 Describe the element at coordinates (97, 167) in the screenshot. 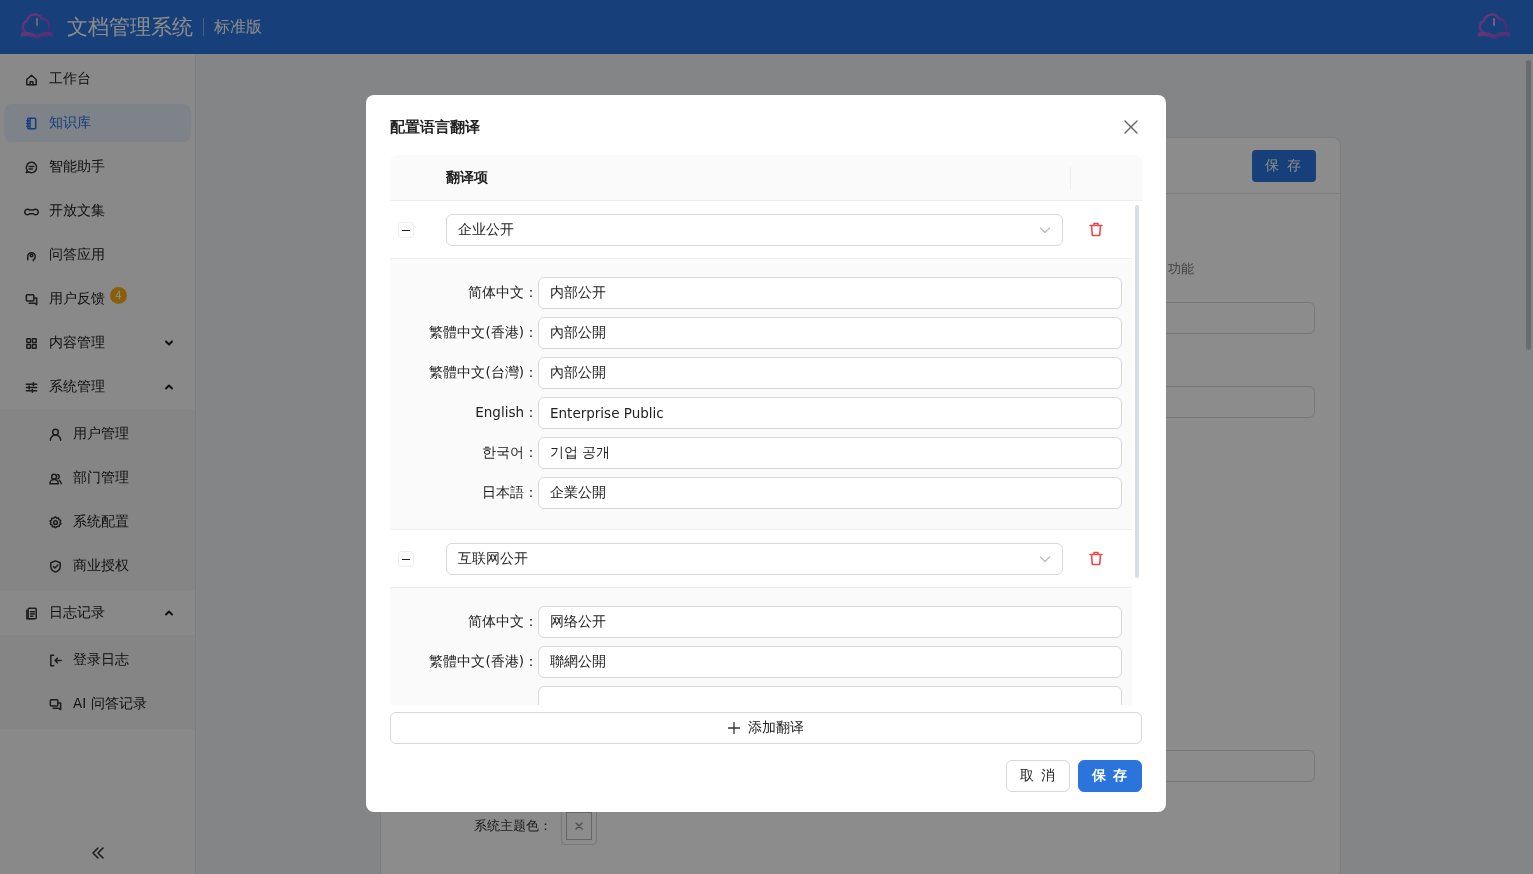

I see `sidebar-item: 智能助手` at that location.